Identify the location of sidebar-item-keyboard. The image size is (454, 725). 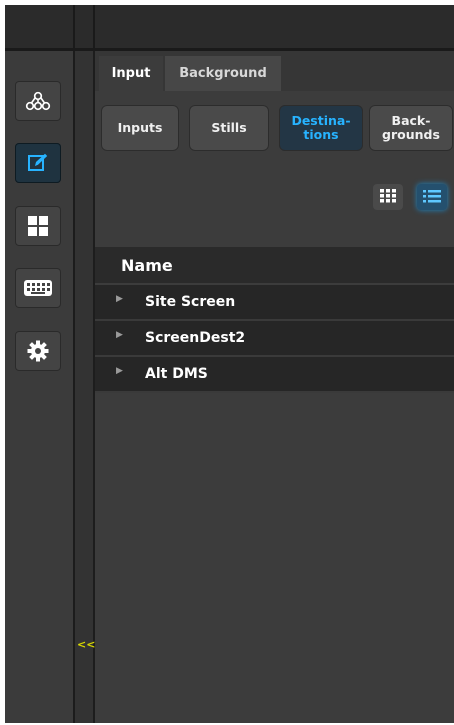
(38, 288).